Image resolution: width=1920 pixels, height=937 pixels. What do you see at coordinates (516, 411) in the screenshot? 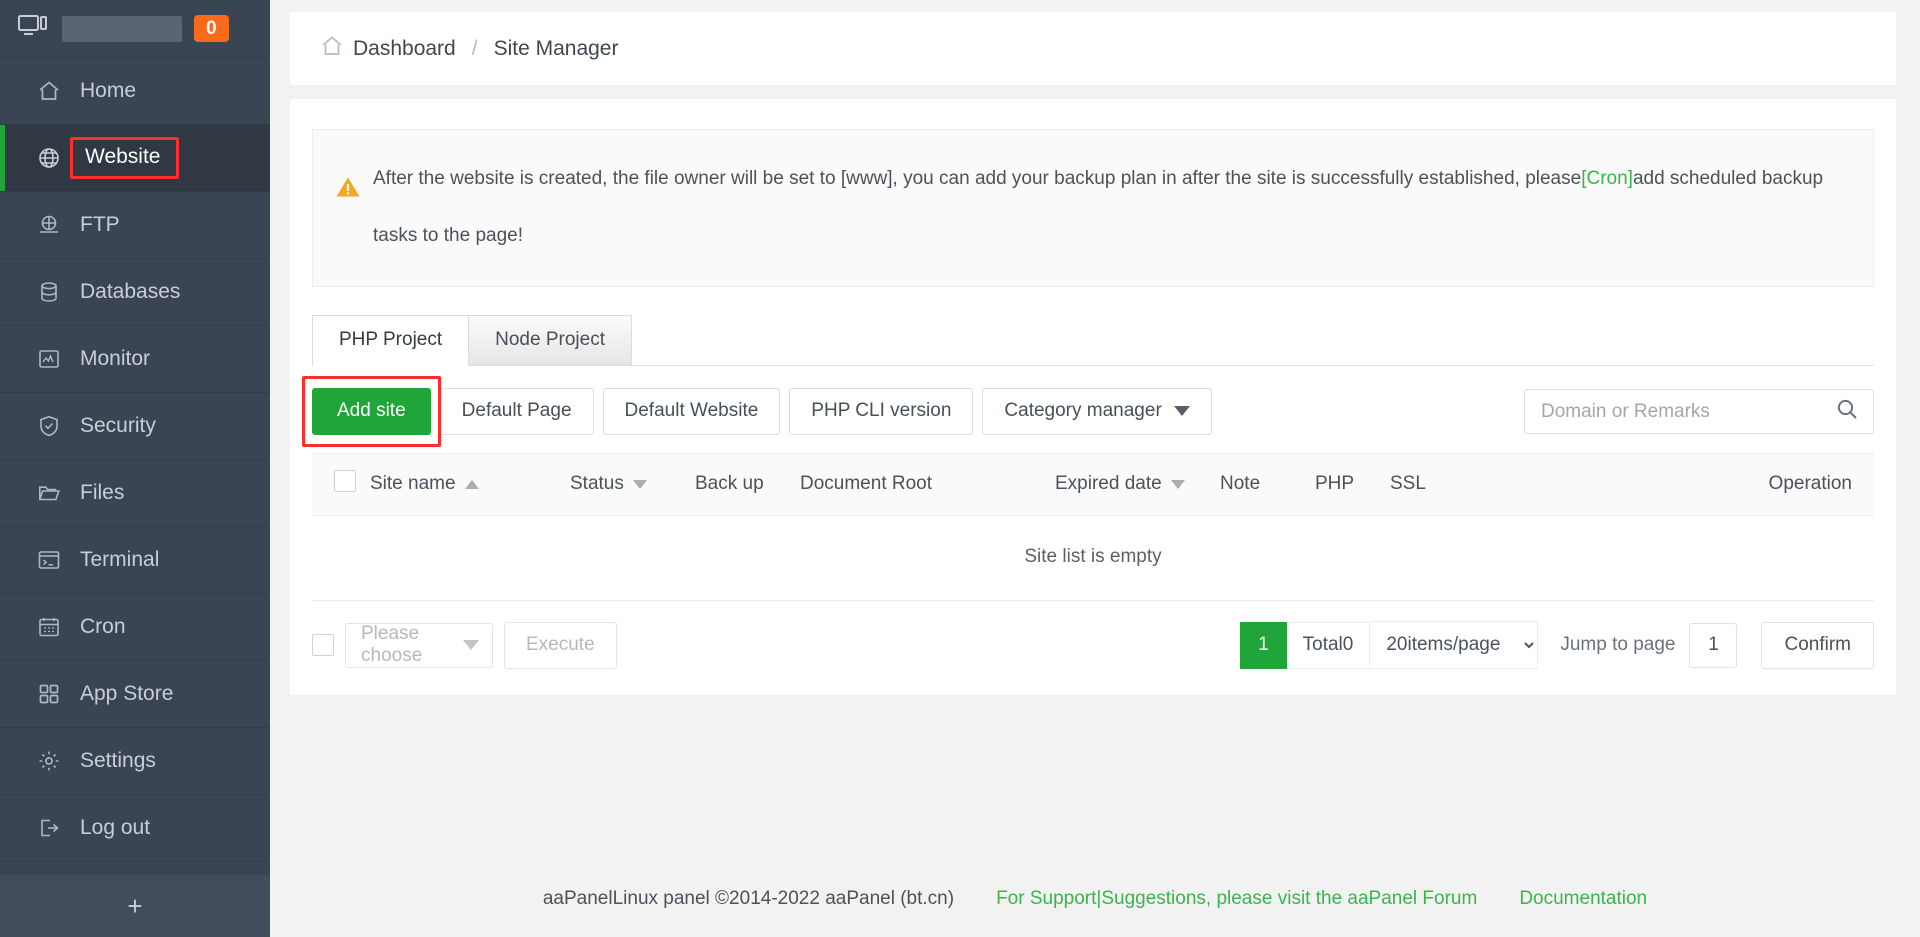
I see `default-page-button: Default Page` at bounding box center [516, 411].